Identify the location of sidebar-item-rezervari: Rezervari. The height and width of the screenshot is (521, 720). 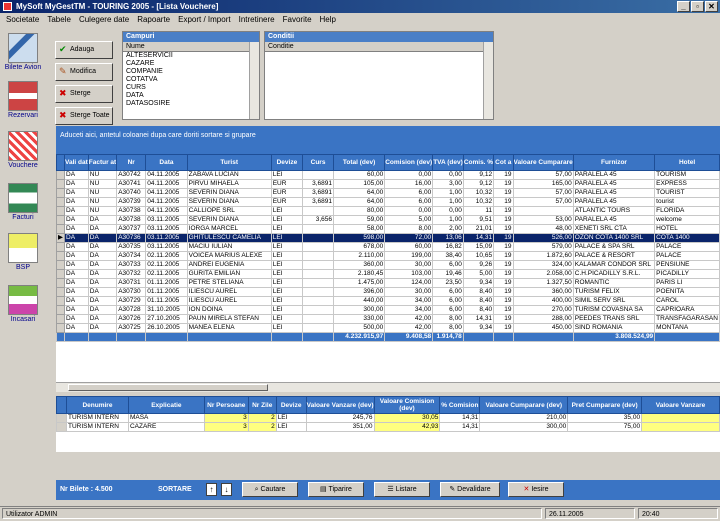
(23, 103).